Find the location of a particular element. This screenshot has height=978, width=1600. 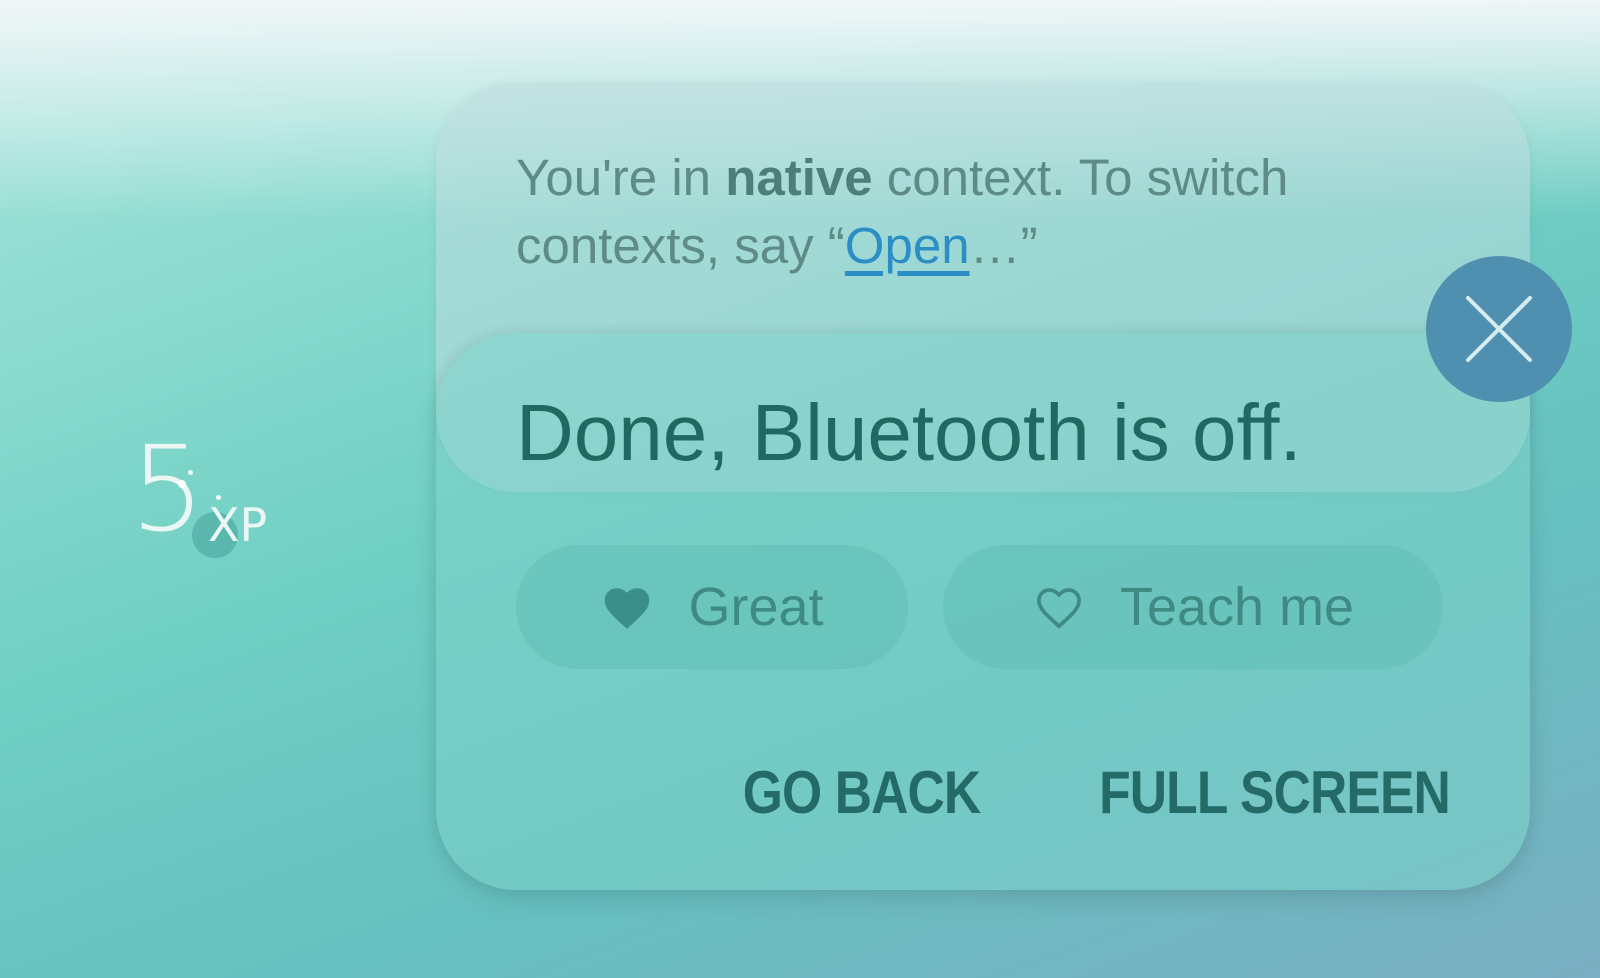

xp-unit: XP is located at coordinates (238, 525).